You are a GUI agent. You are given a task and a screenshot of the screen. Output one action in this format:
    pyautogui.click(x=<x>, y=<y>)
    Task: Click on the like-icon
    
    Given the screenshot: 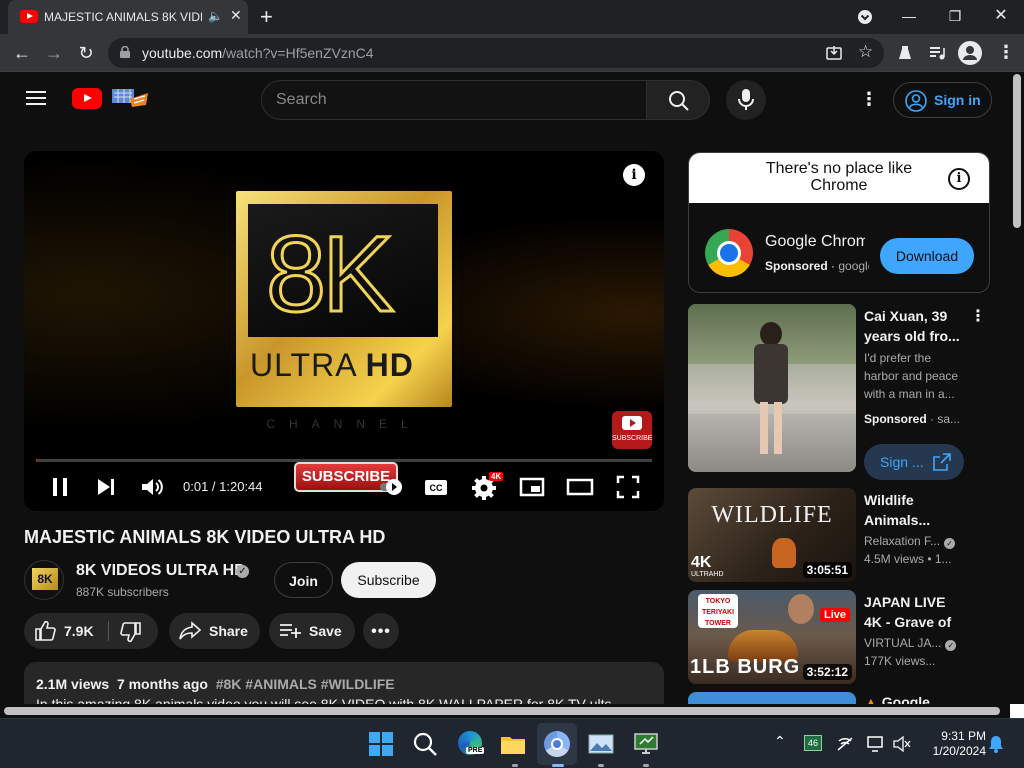 What is the action you would take?
    pyautogui.click(x=45, y=631)
    